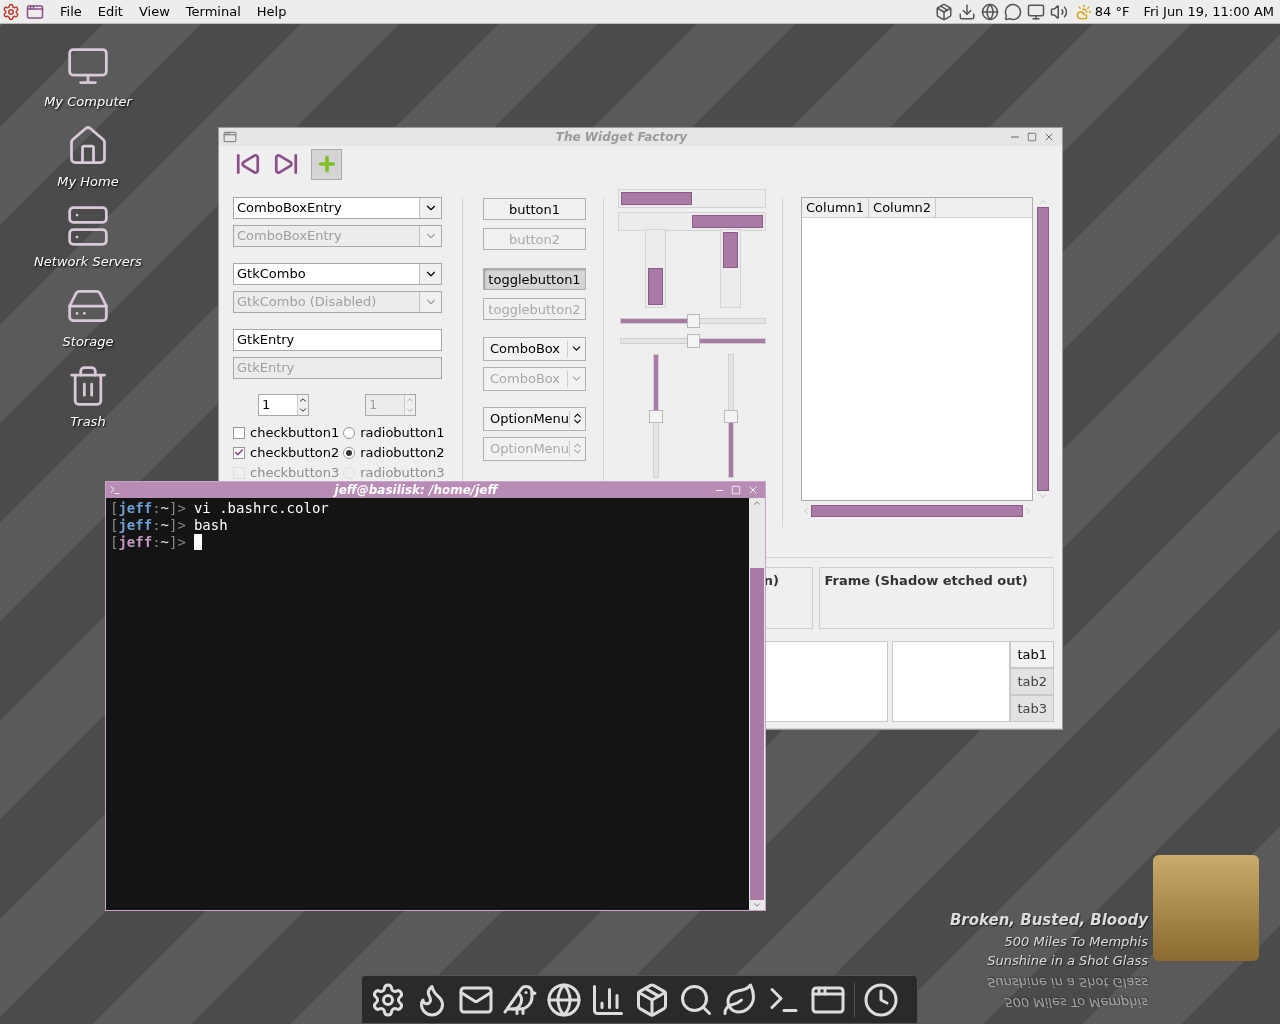 This screenshot has width=1280, height=1024. I want to click on radio-label: radiobutton1, so click(402, 432).